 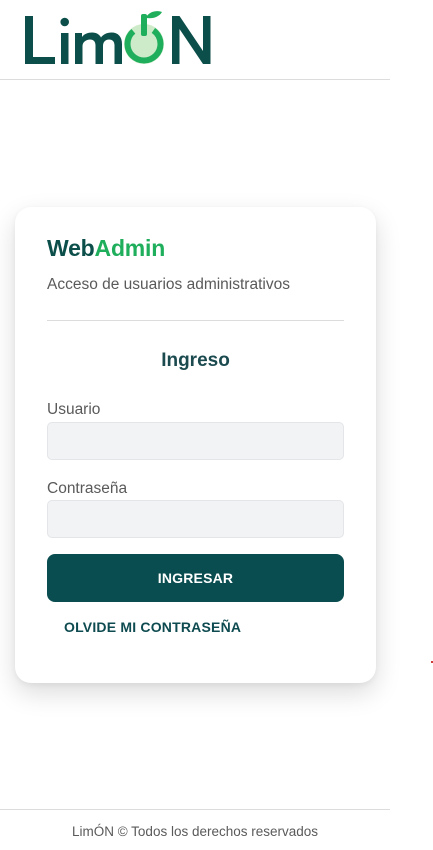 I want to click on limon-logo, so click(x=122, y=41).